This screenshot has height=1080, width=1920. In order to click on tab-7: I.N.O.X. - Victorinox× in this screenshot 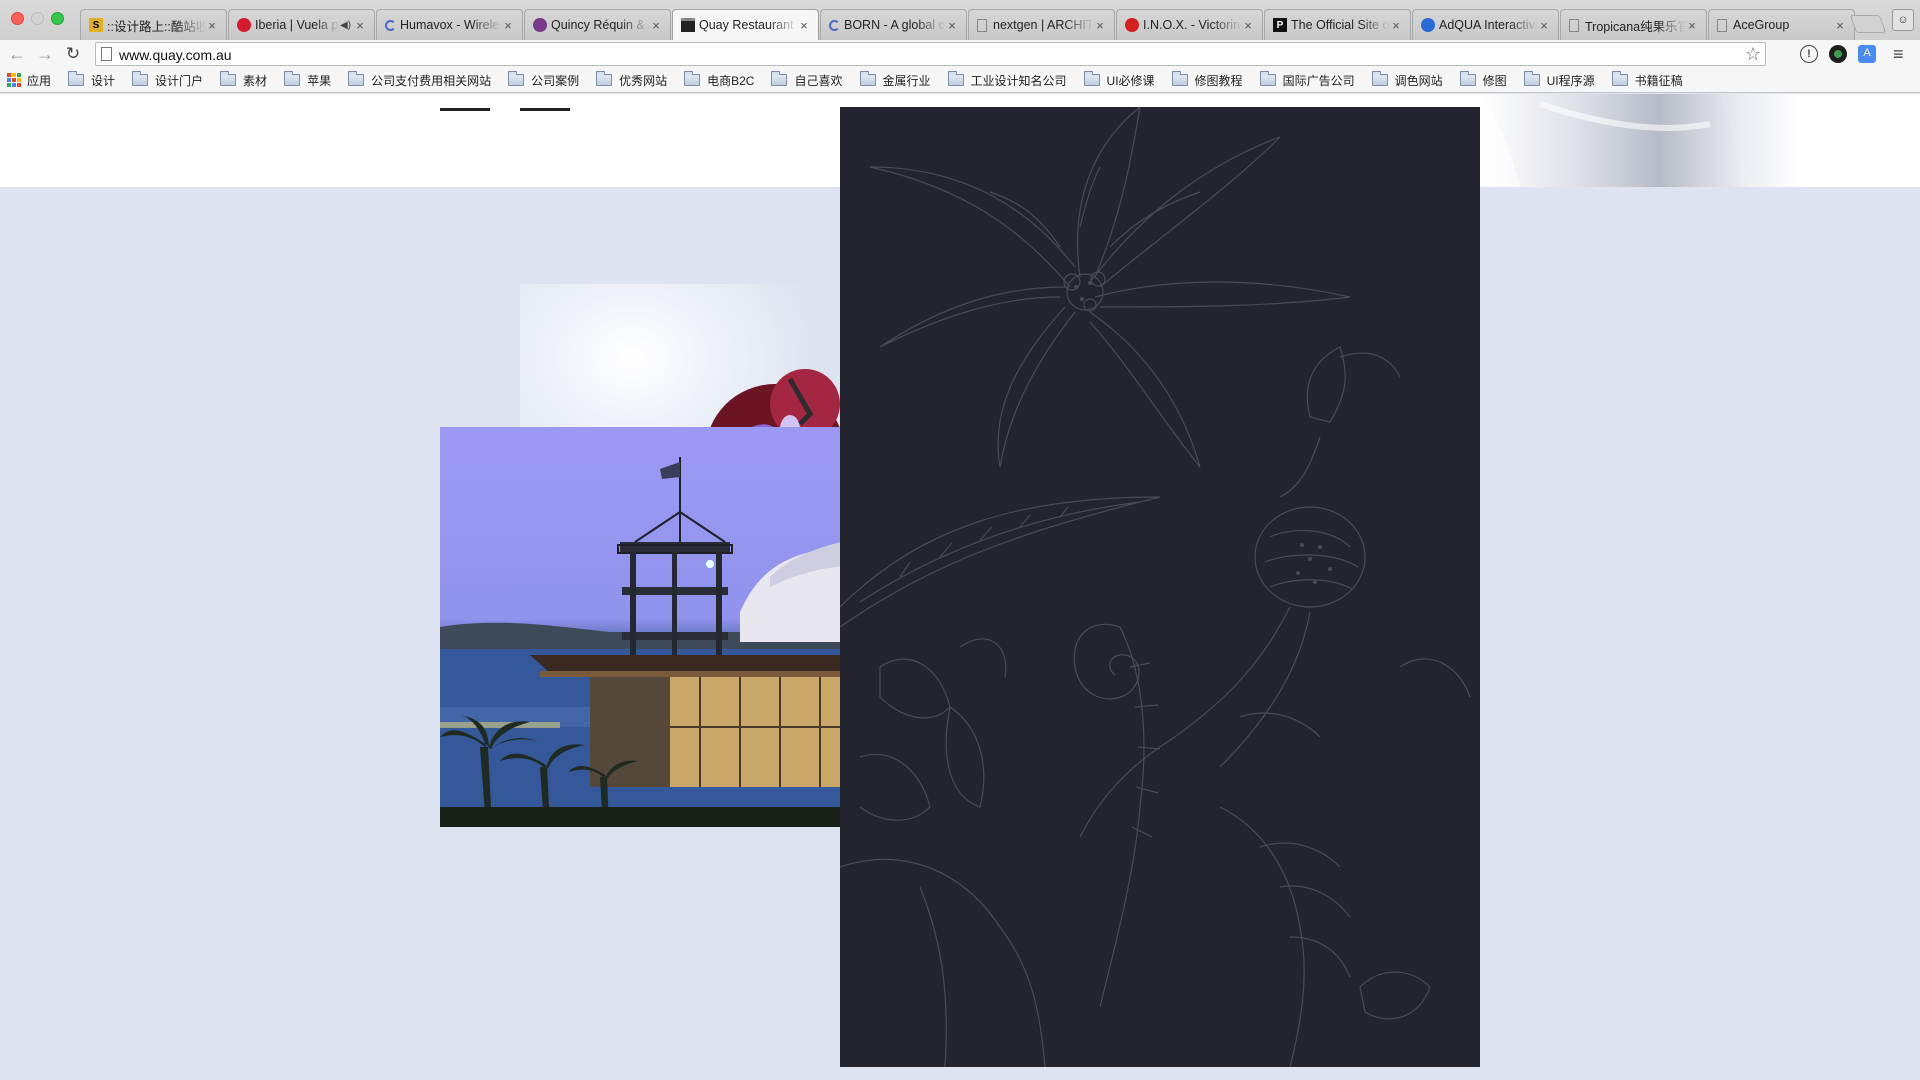, I will do `click(1189, 24)`.